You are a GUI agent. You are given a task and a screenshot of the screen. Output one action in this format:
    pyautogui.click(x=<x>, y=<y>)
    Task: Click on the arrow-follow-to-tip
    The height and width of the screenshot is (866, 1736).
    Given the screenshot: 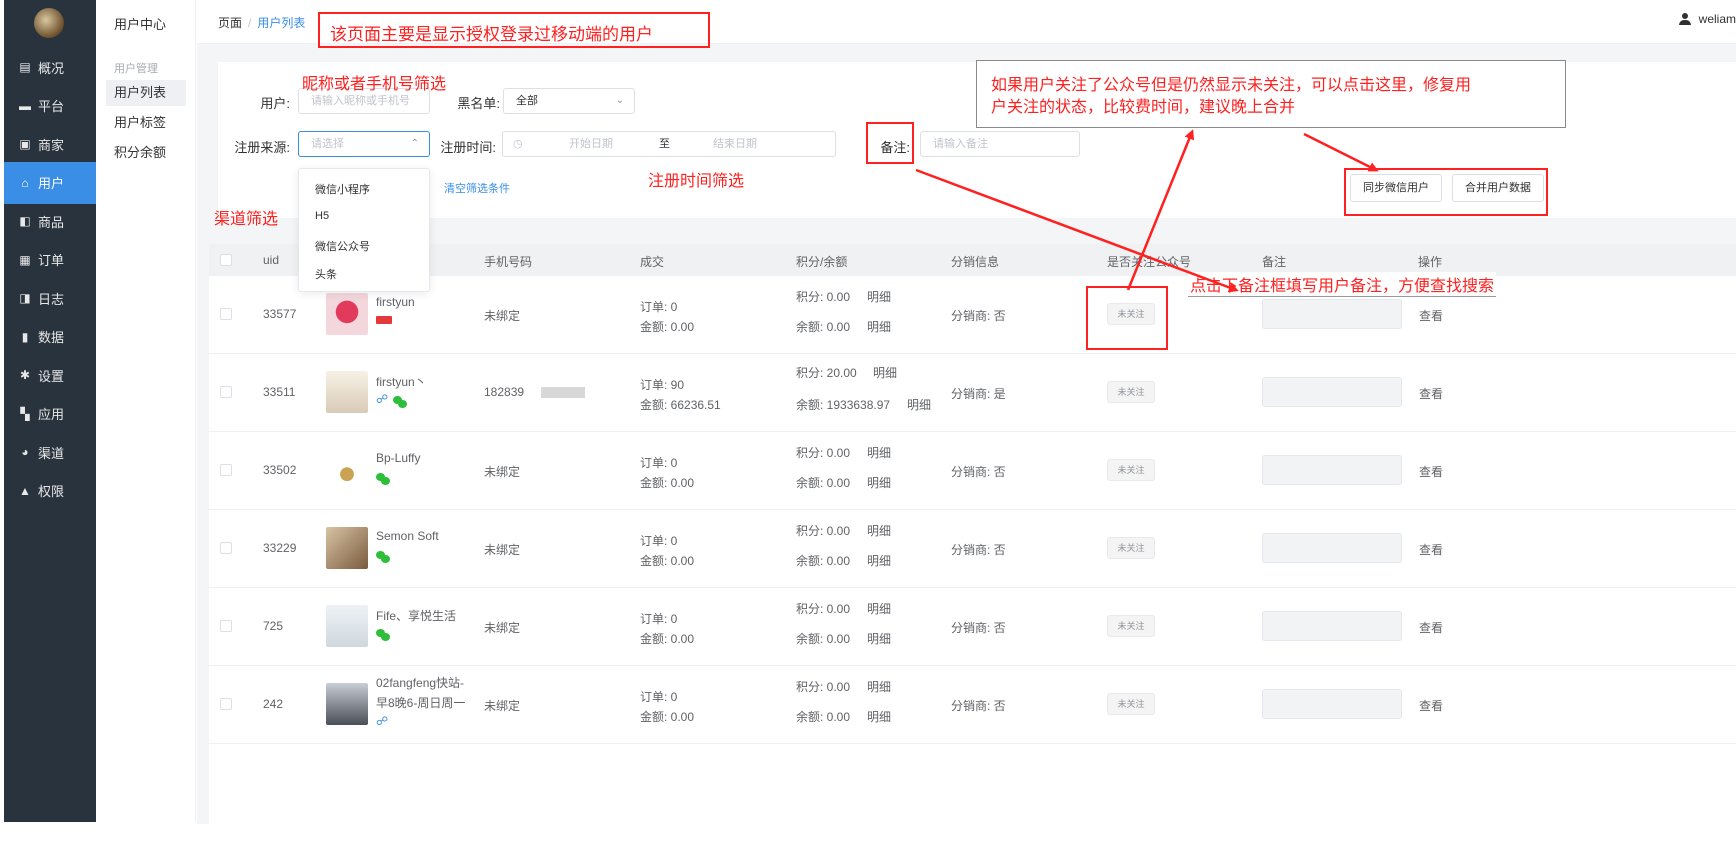 What is the action you would take?
    pyautogui.click(x=1160, y=210)
    